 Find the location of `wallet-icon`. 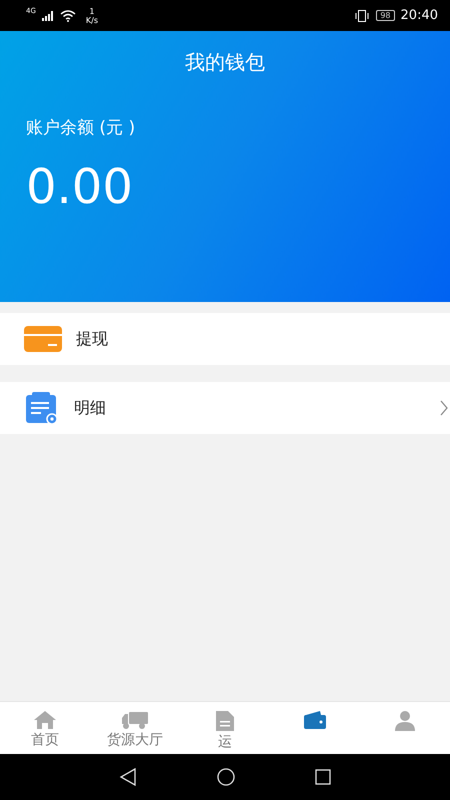

wallet-icon is located at coordinates (315, 720).